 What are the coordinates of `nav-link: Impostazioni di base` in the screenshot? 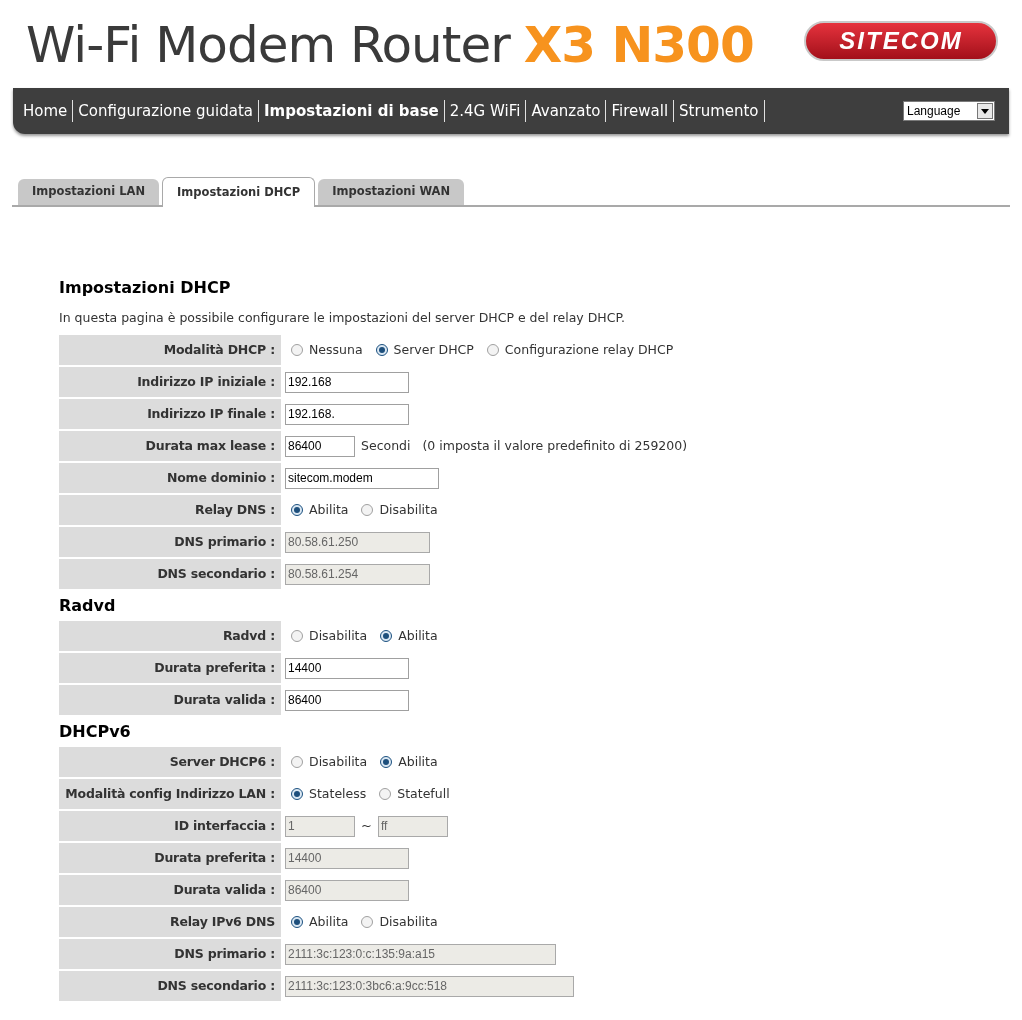 It's located at (352, 111).